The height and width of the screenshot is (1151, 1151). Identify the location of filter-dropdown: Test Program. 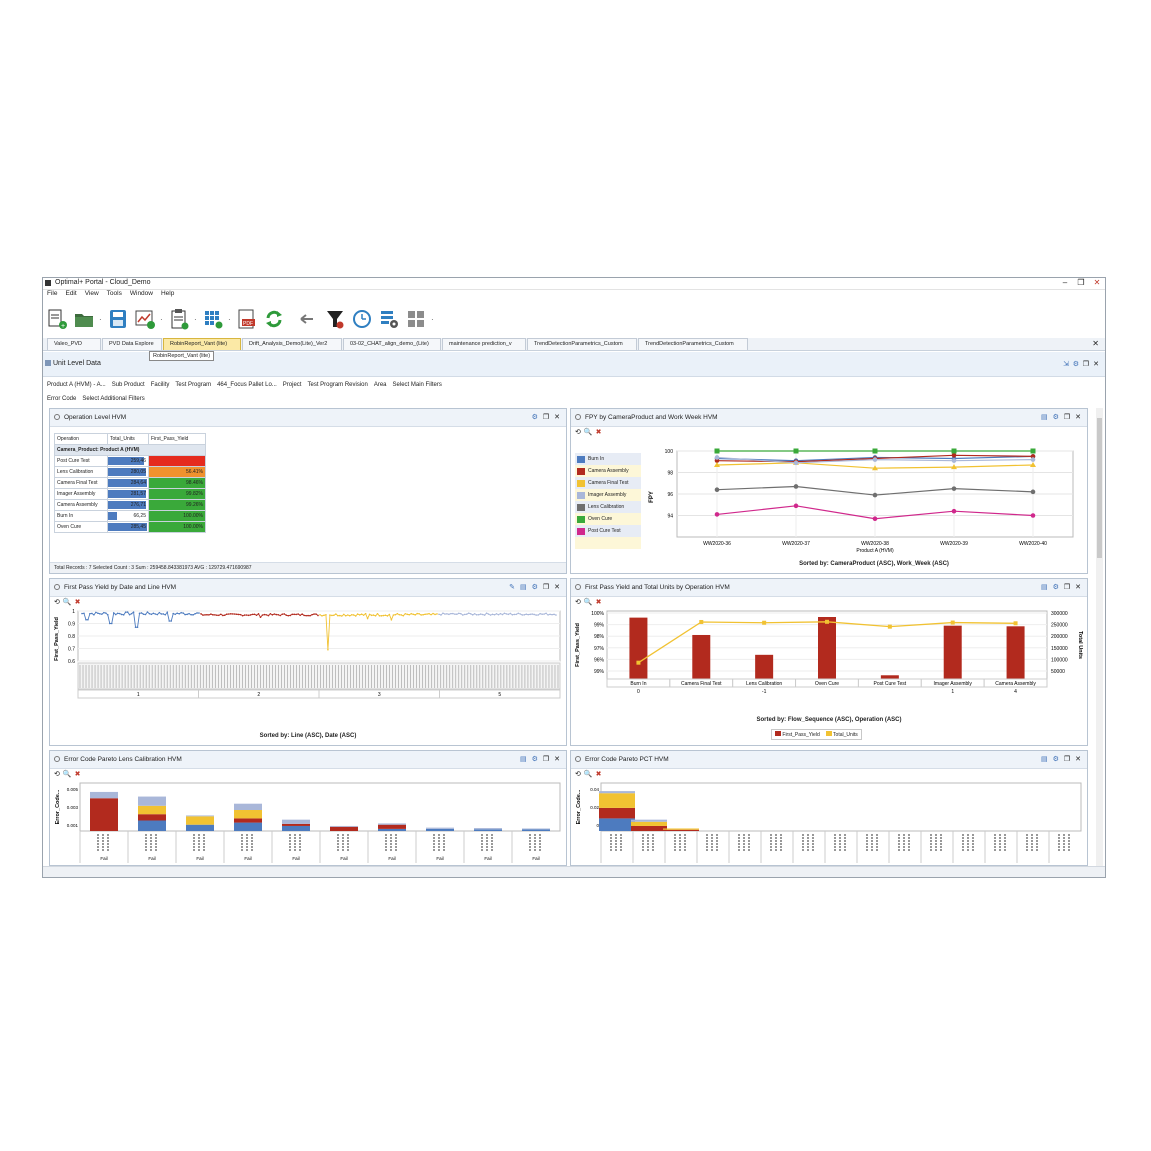
(193, 385).